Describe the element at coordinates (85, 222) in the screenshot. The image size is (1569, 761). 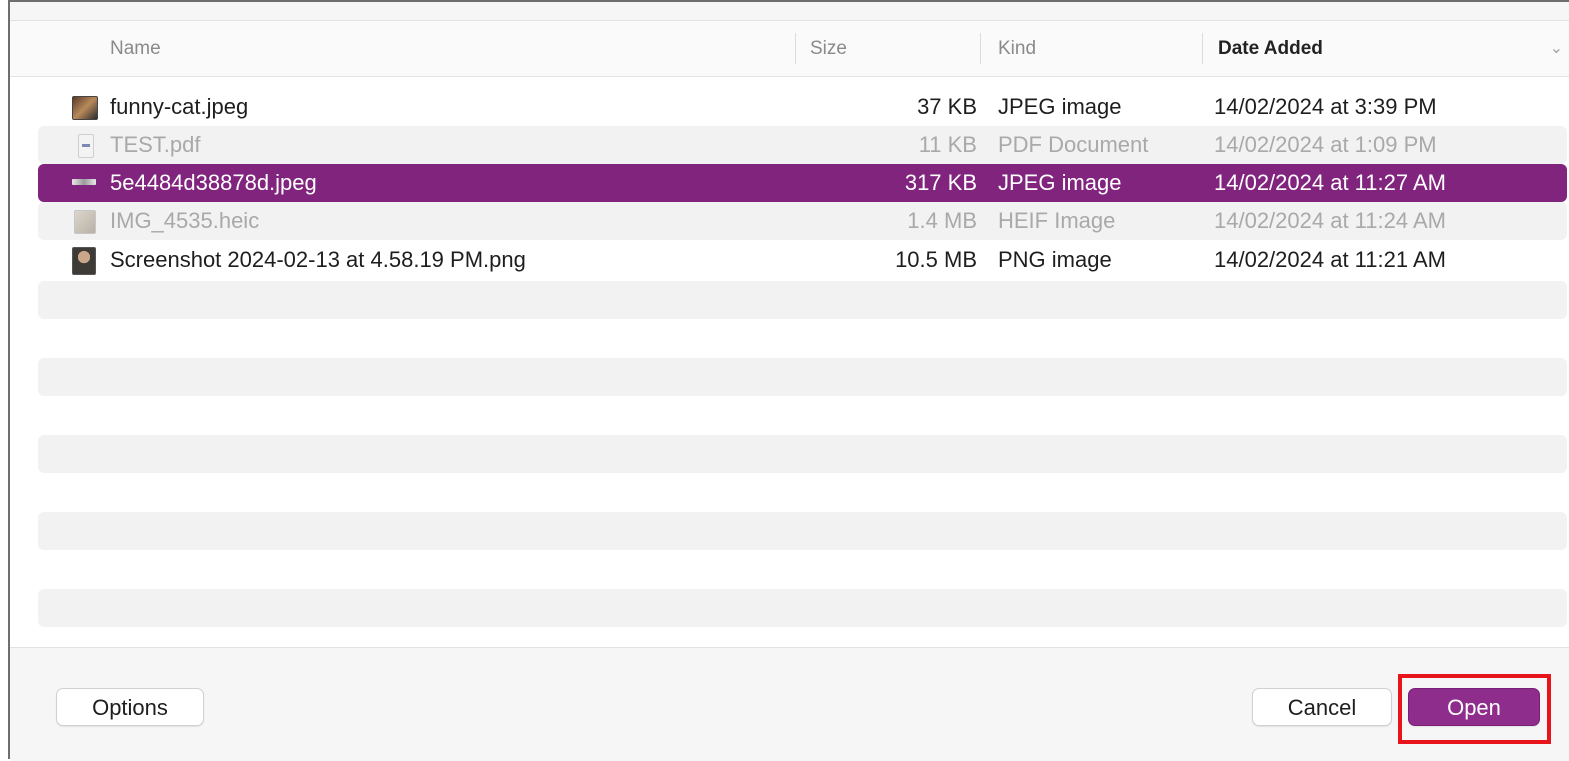
I see `heic-thumbnail-icon` at that location.